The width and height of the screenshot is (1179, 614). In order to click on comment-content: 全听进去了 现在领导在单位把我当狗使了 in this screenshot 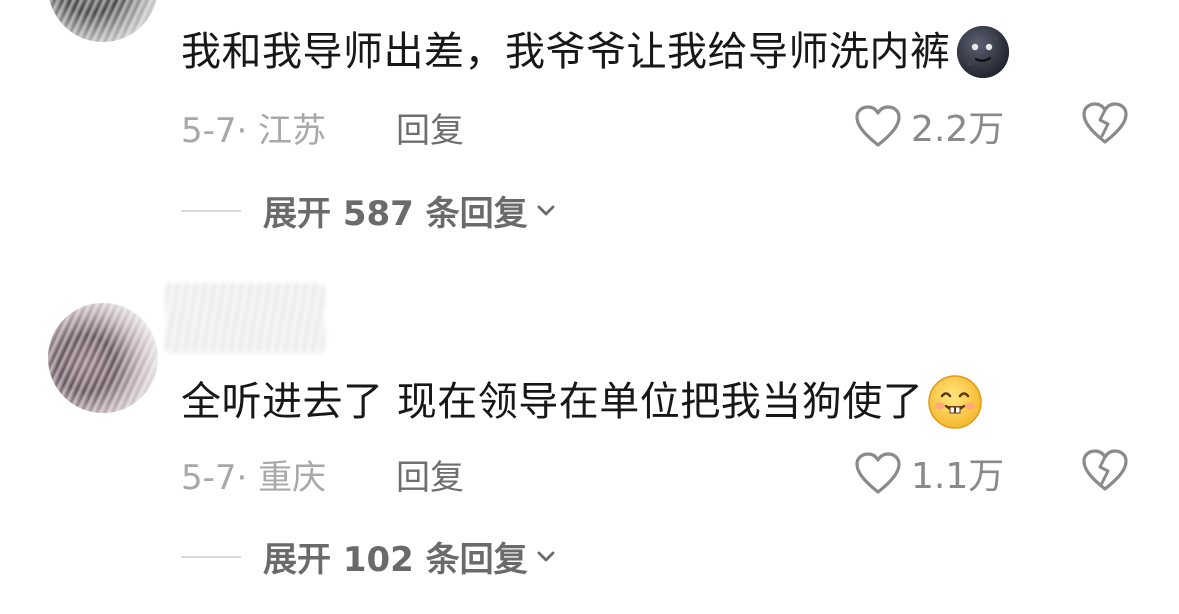, I will do `click(582, 402)`.